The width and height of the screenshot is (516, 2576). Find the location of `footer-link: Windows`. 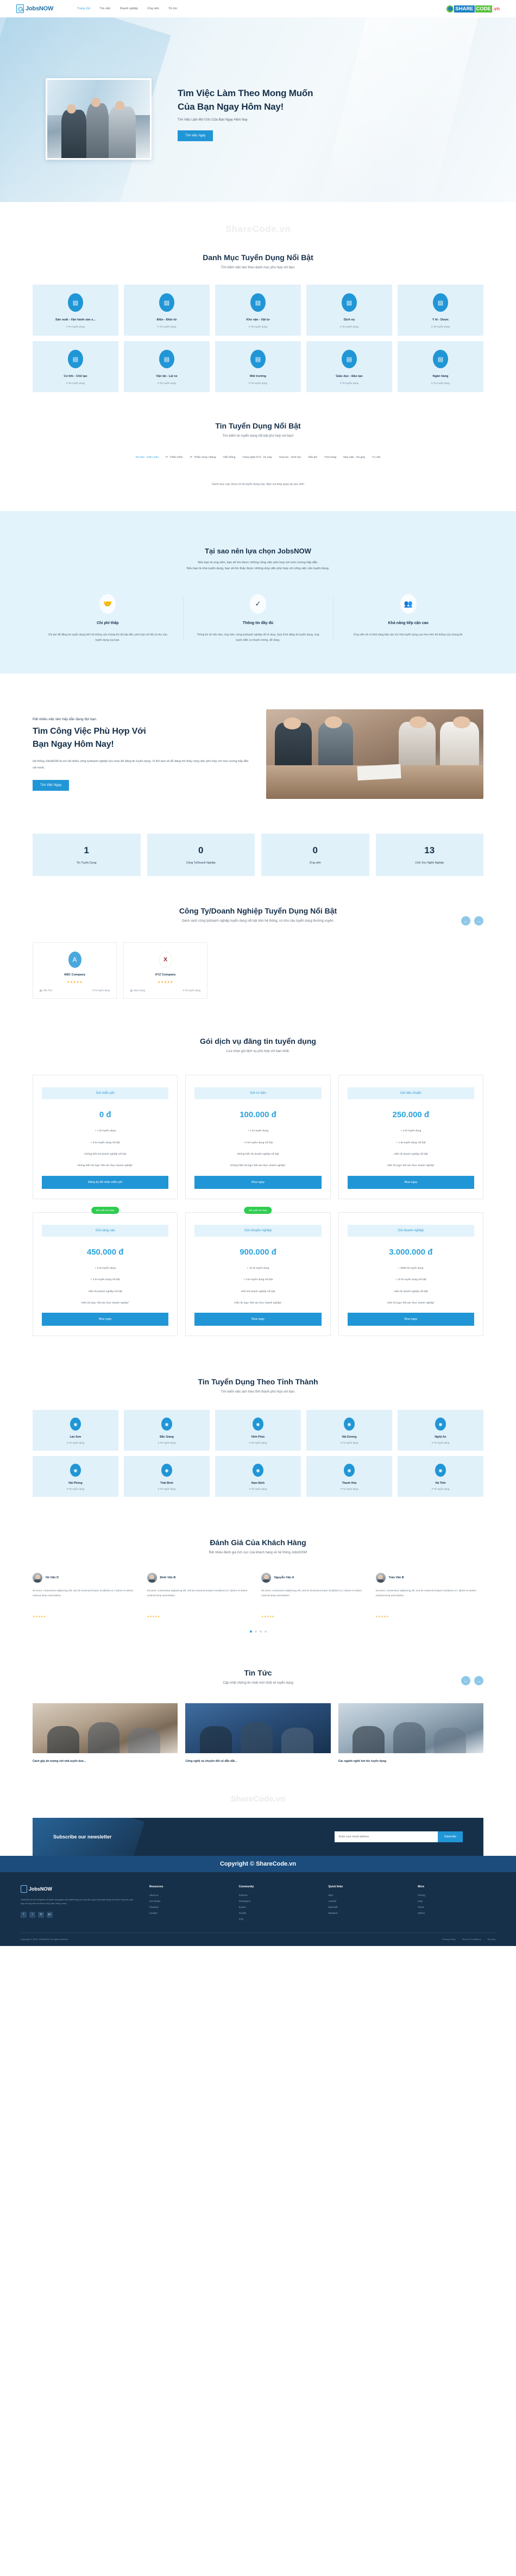

footer-link: Windows is located at coordinates (367, 1913).